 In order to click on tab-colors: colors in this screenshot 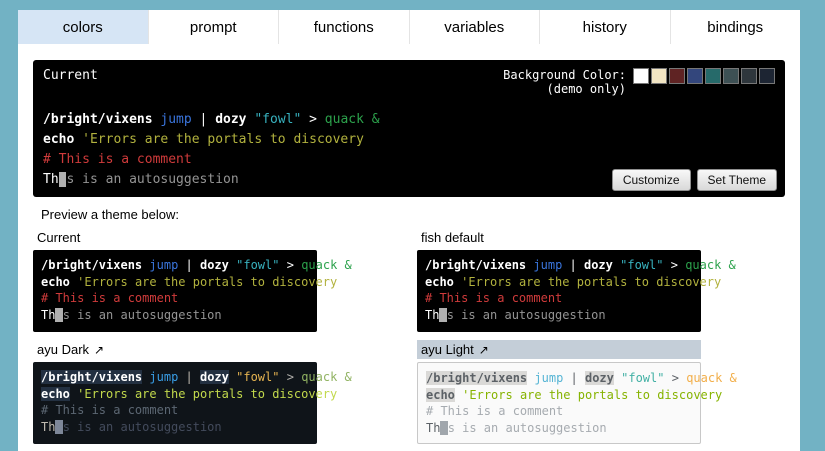, I will do `click(83, 27)`.